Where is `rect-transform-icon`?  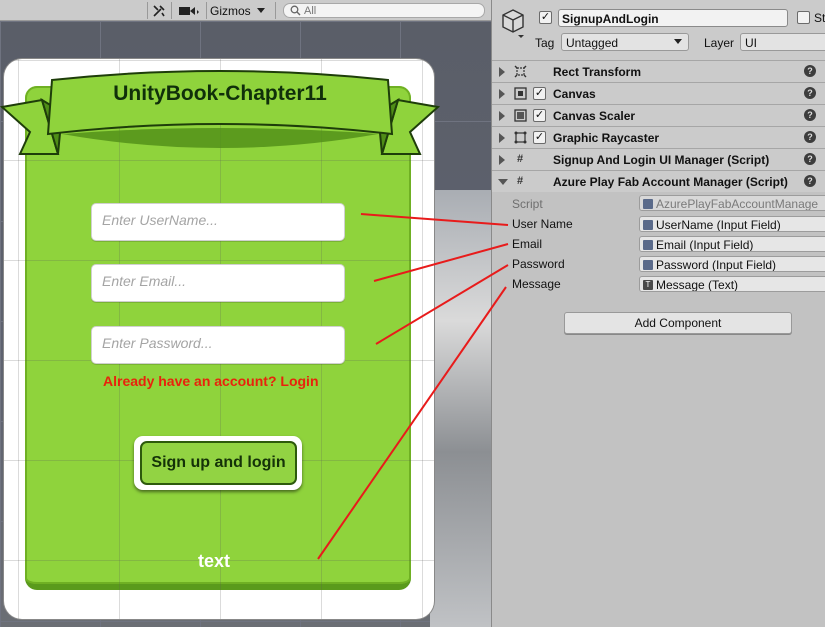 rect-transform-icon is located at coordinates (520, 71).